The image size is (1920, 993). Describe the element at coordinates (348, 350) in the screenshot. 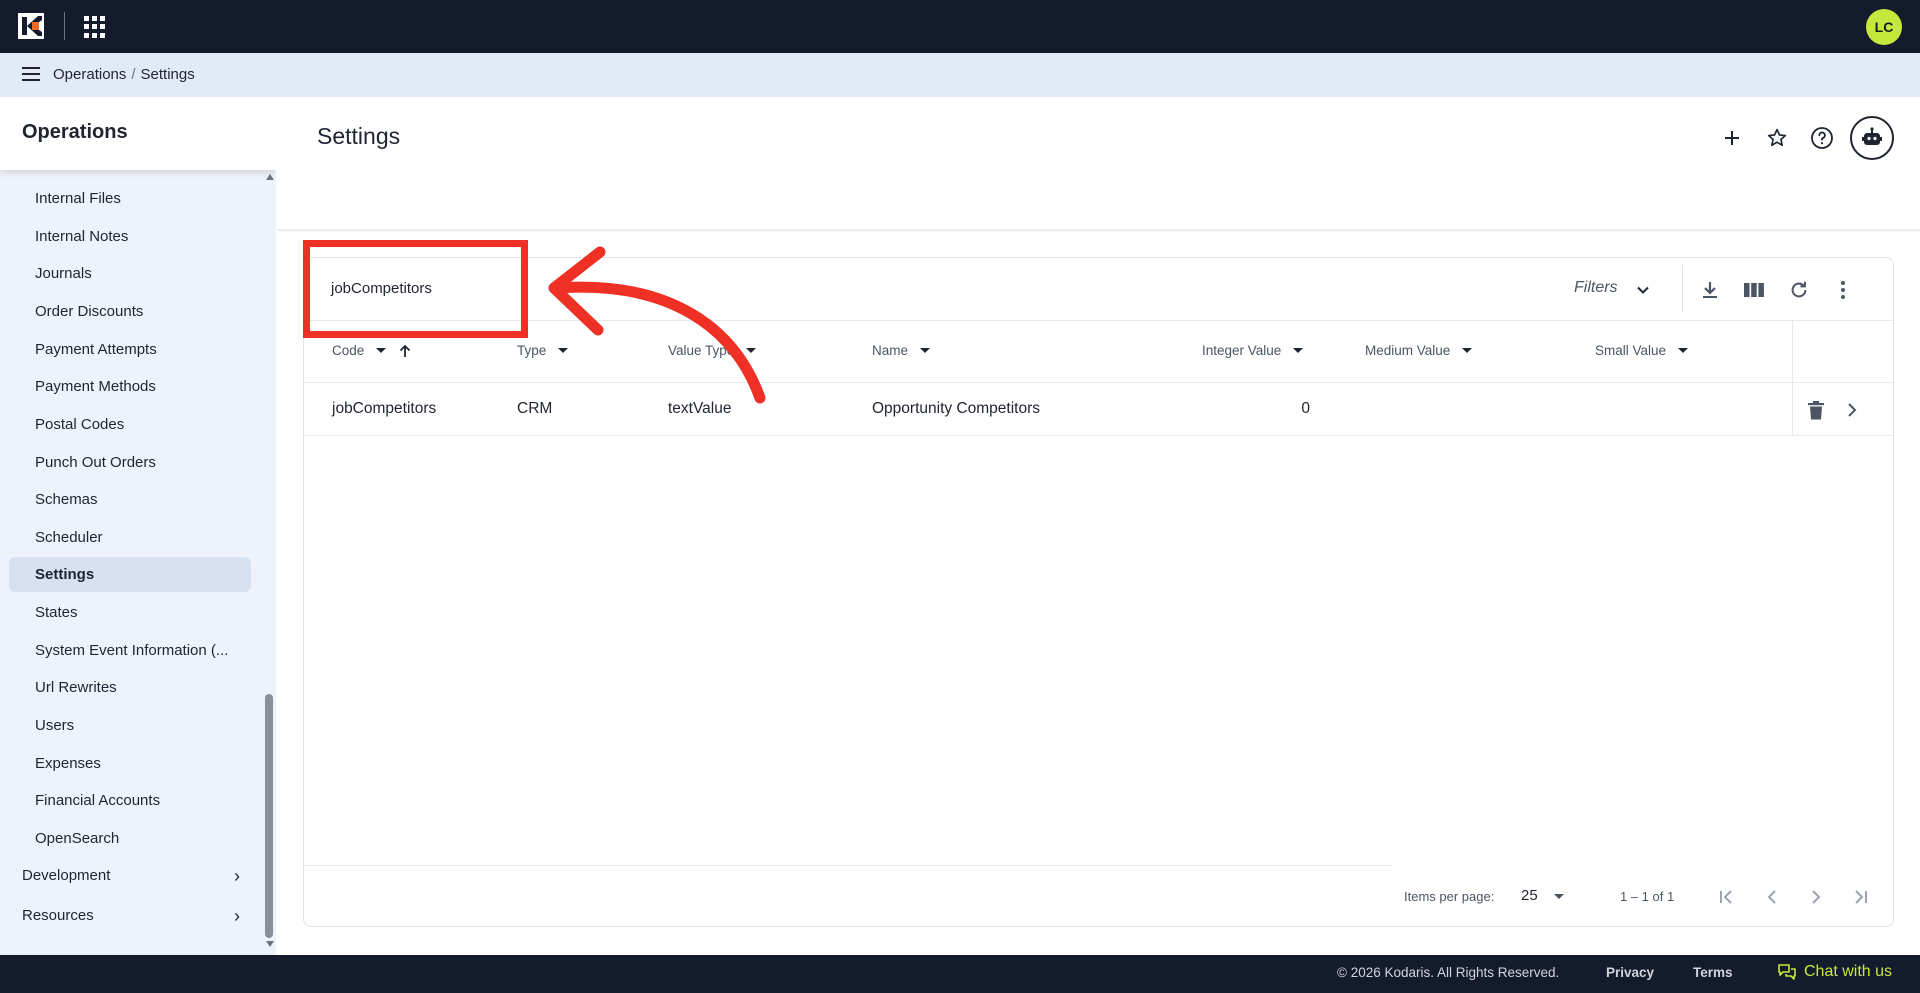

I see `column-header-label: Code` at that location.